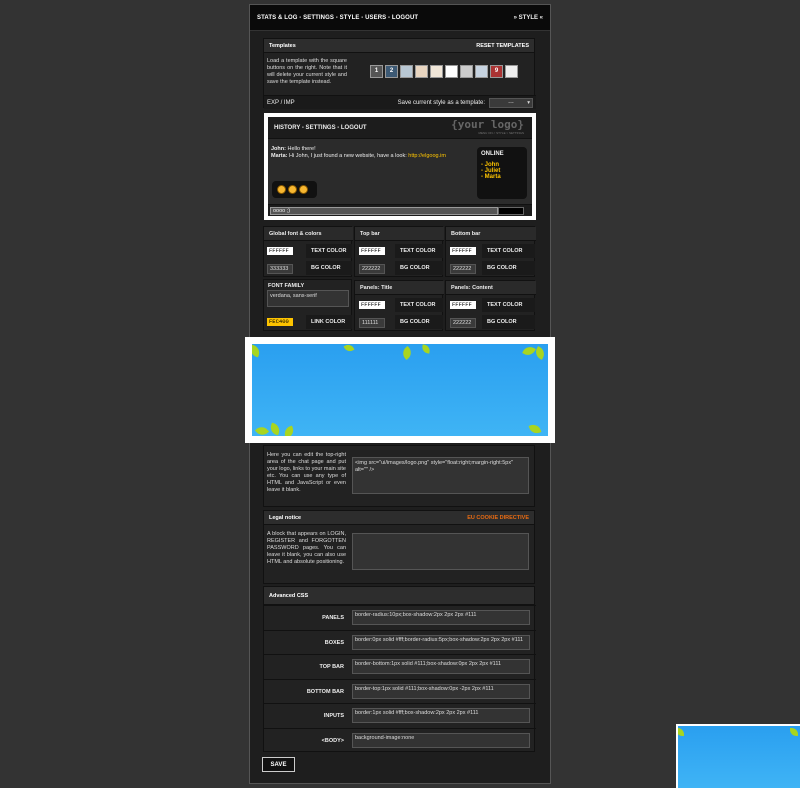 The width and height of the screenshot is (800, 788). I want to click on sky-banner-overlay, so click(400, 390).